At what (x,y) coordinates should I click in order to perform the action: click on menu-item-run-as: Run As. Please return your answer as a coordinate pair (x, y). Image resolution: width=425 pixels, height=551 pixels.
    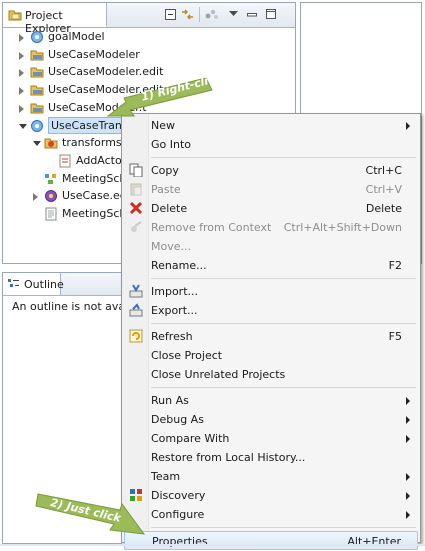
    Looking at the image, I should click on (271, 400).